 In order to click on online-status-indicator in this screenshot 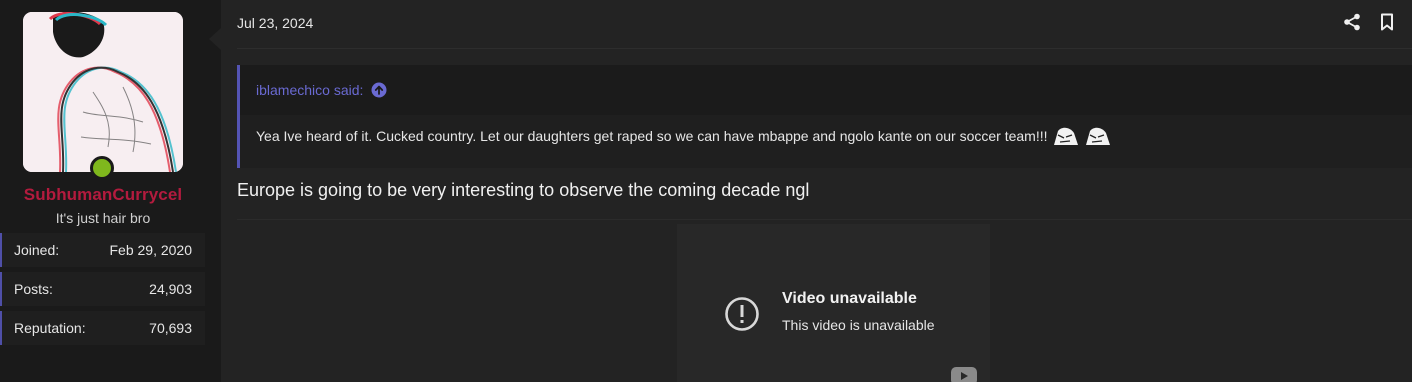, I will do `click(102, 168)`.